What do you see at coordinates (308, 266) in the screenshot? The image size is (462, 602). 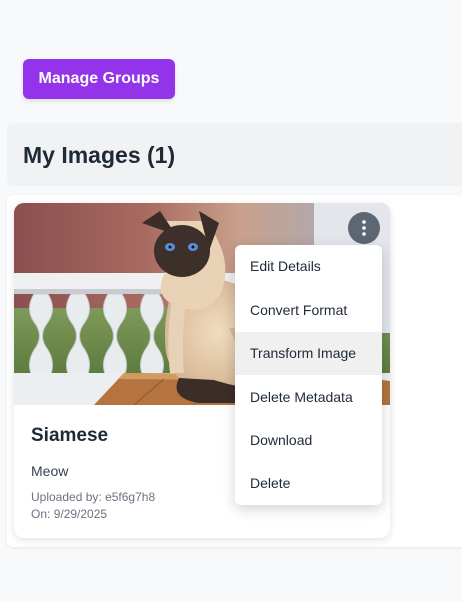 I see `menu-item-edit-details: Edit Details` at bounding box center [308, 266].